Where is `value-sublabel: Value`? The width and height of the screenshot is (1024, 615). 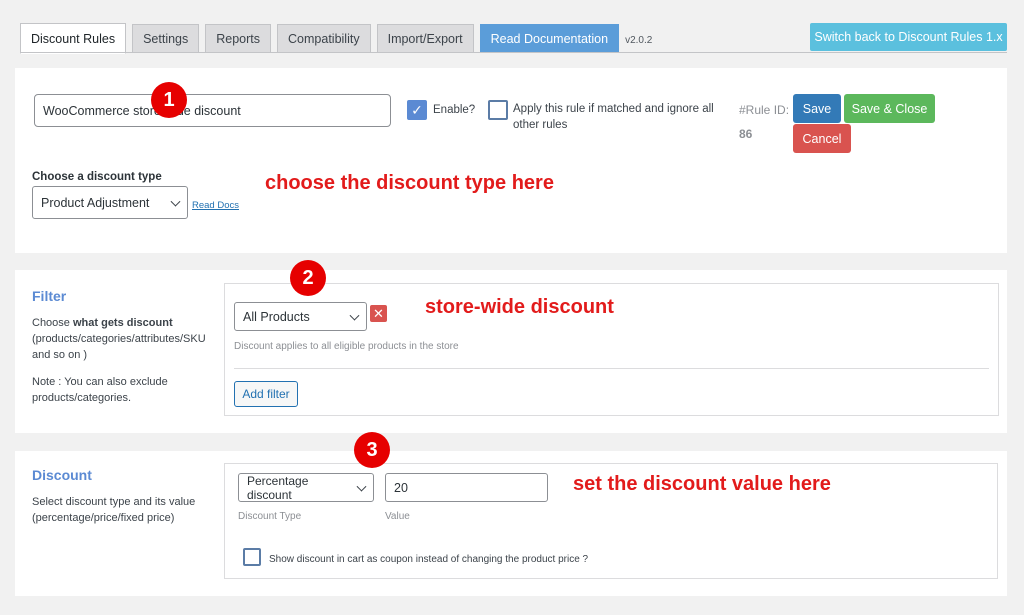
value-sublabel: Value is located at coordinates (397, 516).